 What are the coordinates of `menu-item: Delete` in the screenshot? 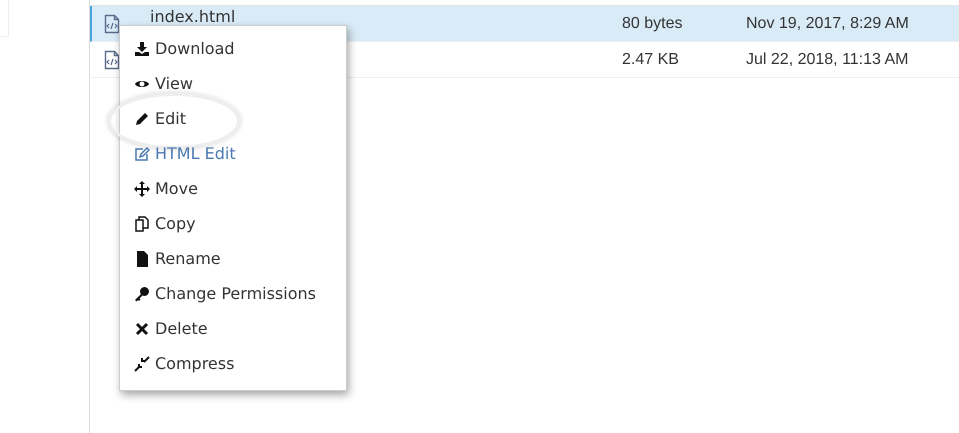 It's located at (171, 328).